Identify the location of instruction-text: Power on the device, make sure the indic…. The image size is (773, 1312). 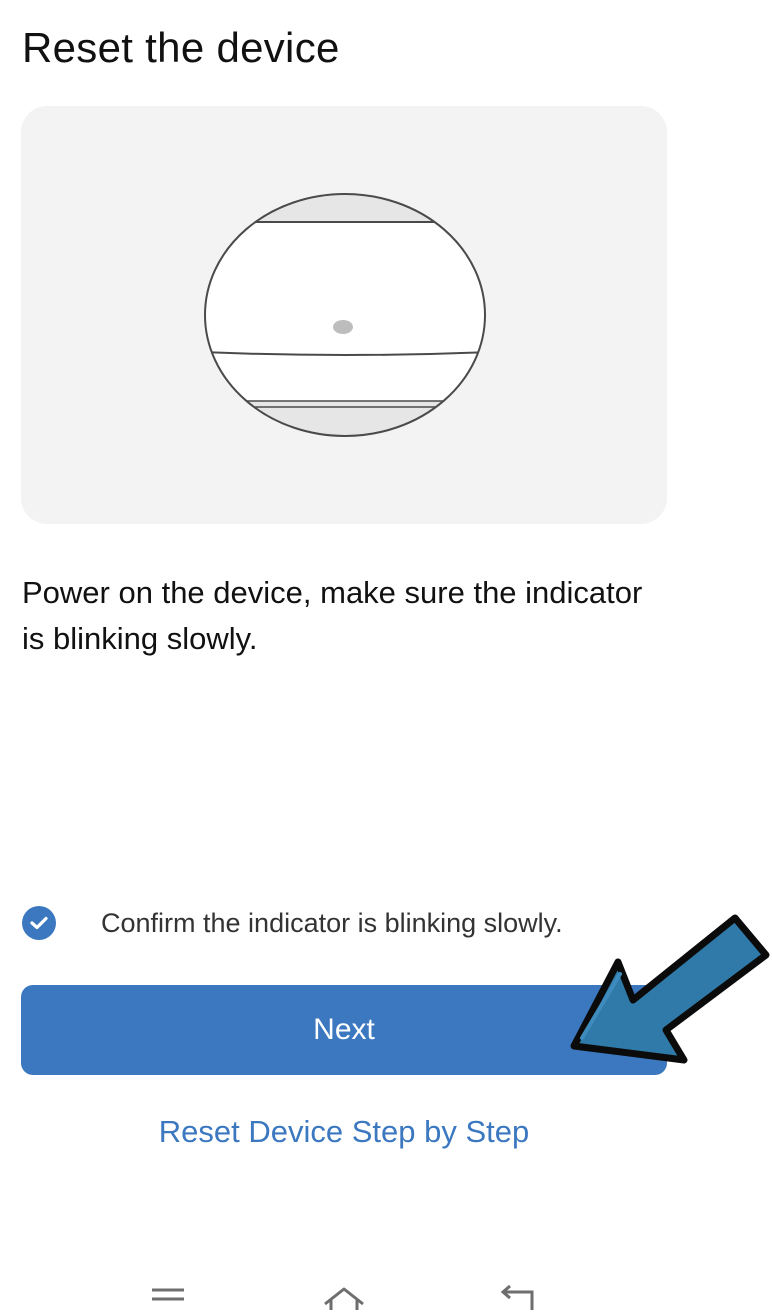
(332, 615).